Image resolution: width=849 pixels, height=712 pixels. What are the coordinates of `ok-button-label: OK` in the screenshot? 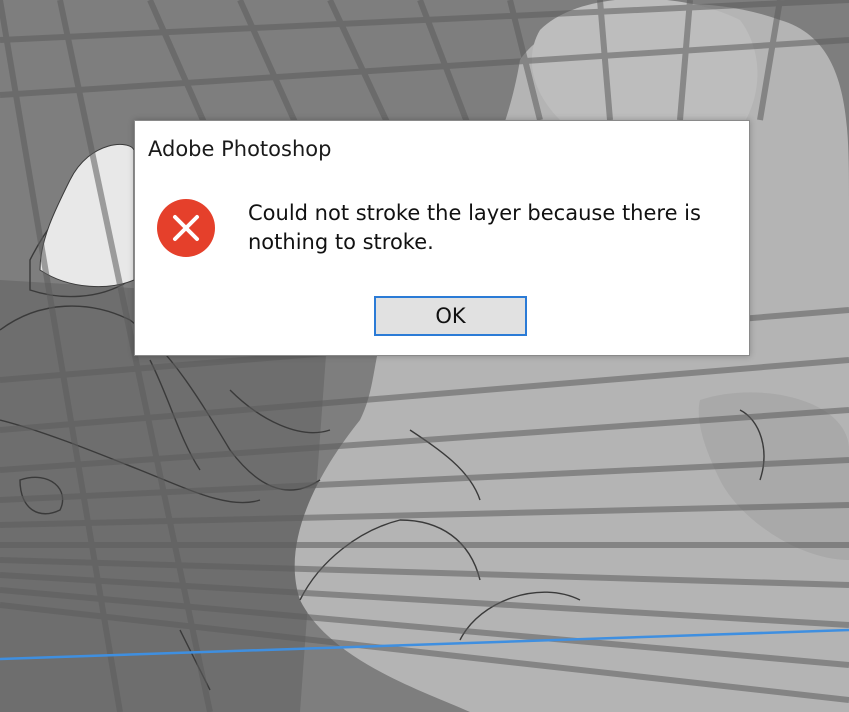 It's located at (450, 316).